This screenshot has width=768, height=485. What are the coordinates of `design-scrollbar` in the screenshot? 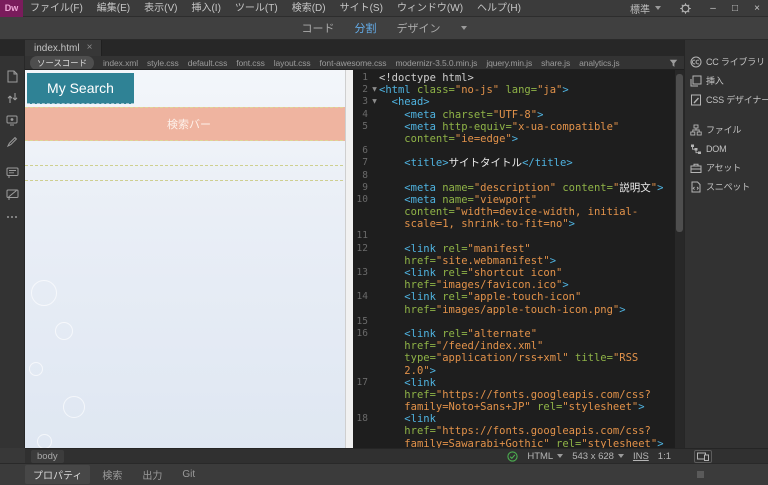 It's located at (349, 259).